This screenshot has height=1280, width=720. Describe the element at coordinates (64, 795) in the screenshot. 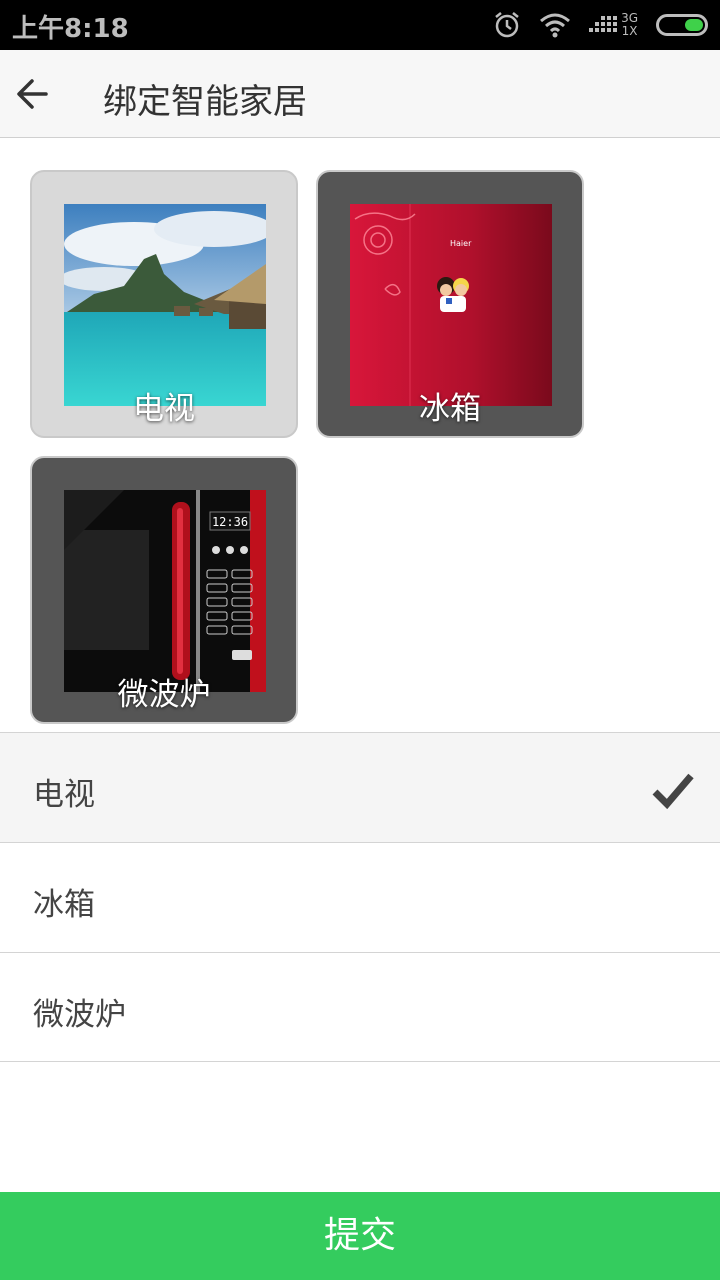

I see `list-item-label: 电视` at that location.